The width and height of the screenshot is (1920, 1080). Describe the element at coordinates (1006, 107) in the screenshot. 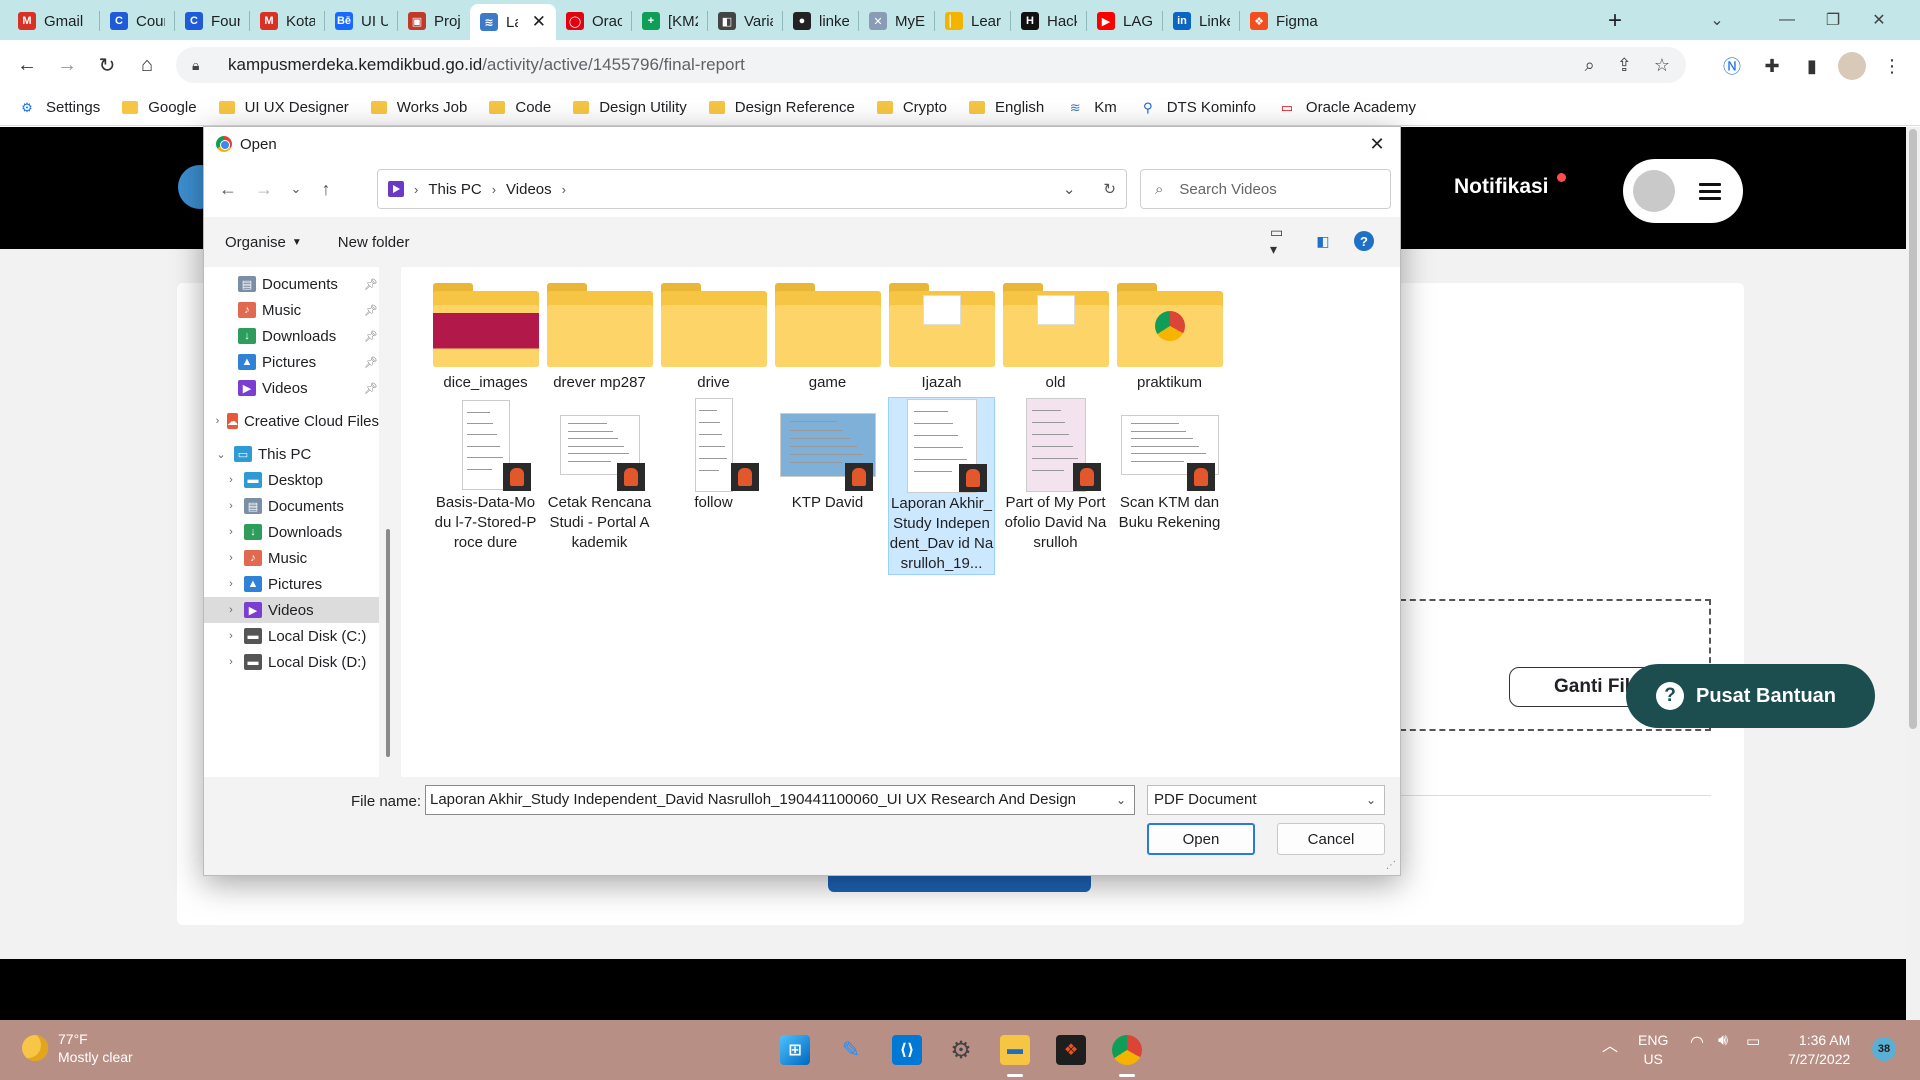

I see `bookmark-english: English` at that location.